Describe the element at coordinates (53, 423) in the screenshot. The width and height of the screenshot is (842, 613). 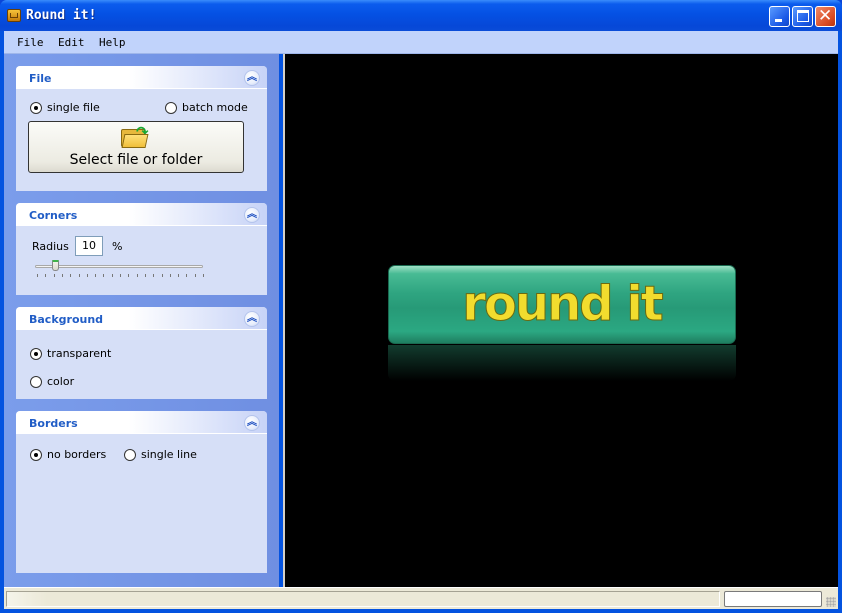
I see `borders-panel-title: Borders` at that location.